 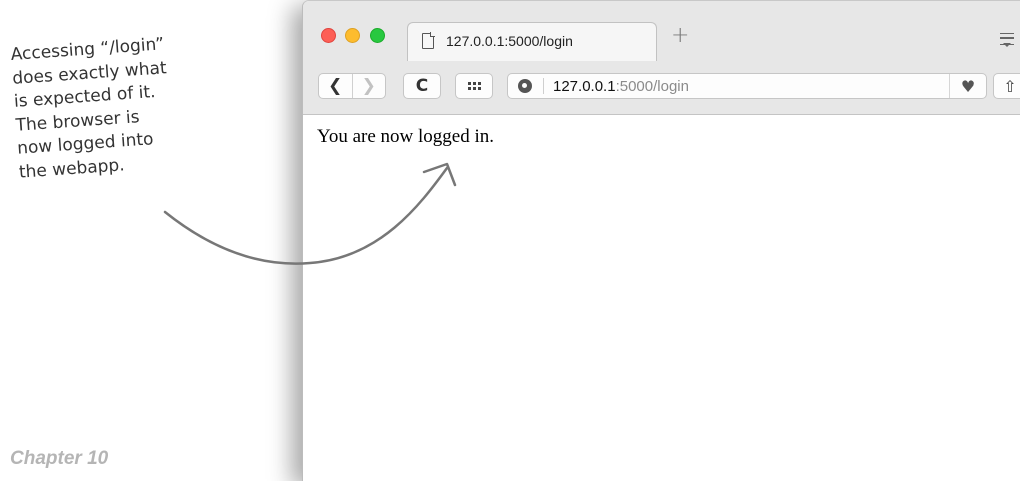 I want to click on annotation-arrow, so click(x=310, y=213).